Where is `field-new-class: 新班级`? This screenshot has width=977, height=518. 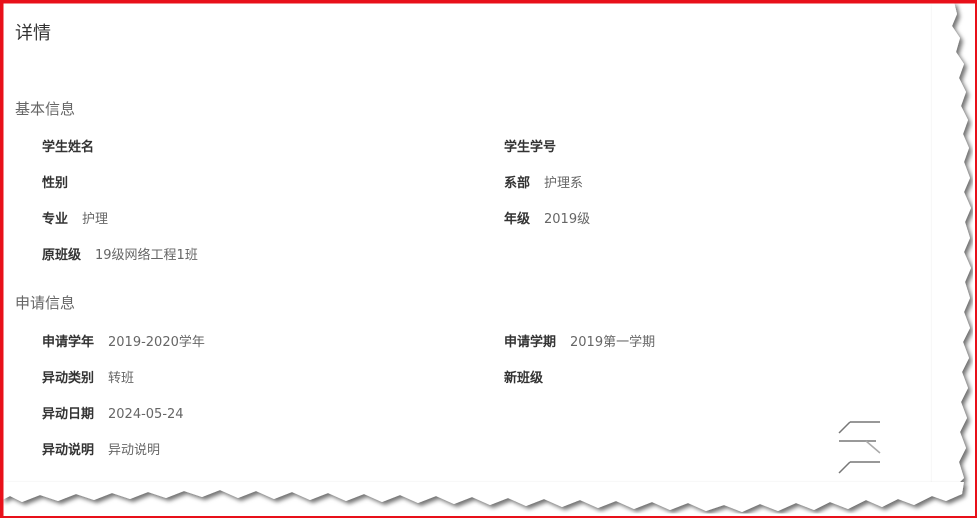
field-new-class: 新班级 is located at coordinates (530, 376).